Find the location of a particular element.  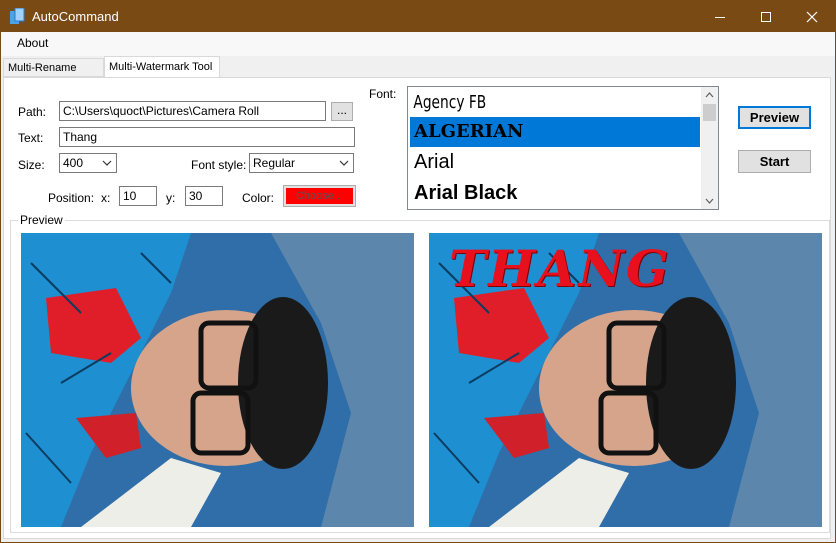

scroll-down-icon is located at coordinates (709, 200).